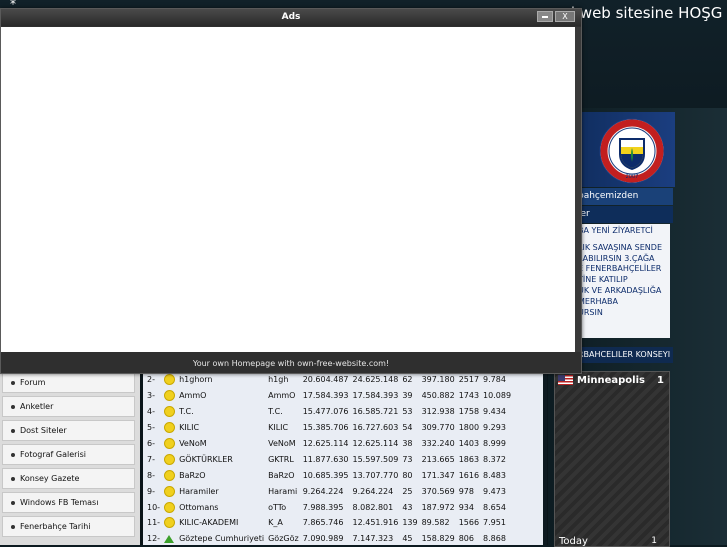 This screenshot has height=547, width=727. What do you see at coordinates (325, 459) in the screenshot?
I see `value-cell: 11.877.630` at bounding box center [325, 459].